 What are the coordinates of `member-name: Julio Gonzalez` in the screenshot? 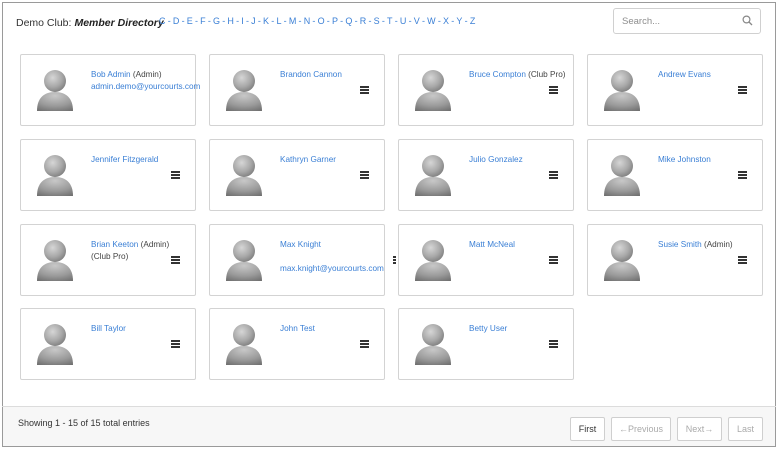 It's located at (496, 159).